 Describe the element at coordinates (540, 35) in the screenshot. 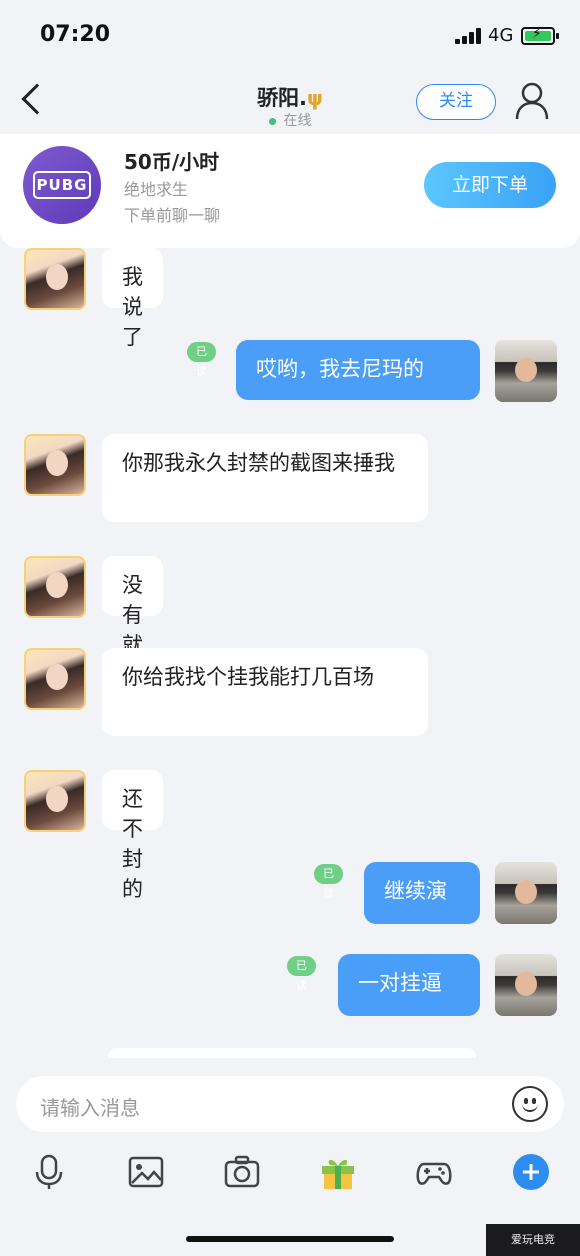

I see `battery-icon: ⚡` at that location.